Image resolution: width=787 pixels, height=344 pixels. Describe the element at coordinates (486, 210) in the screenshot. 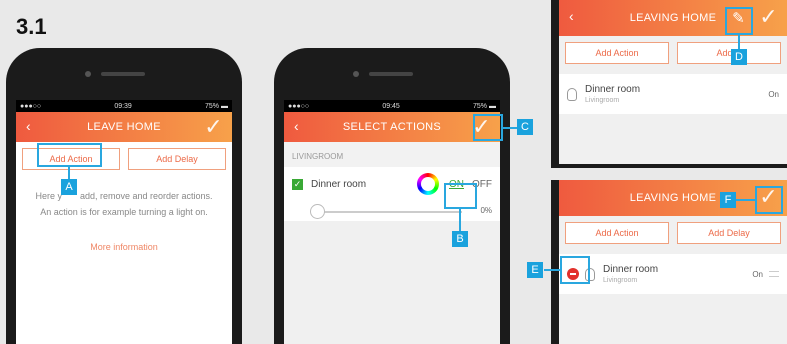

I see `dim-value: 0%` at that location.